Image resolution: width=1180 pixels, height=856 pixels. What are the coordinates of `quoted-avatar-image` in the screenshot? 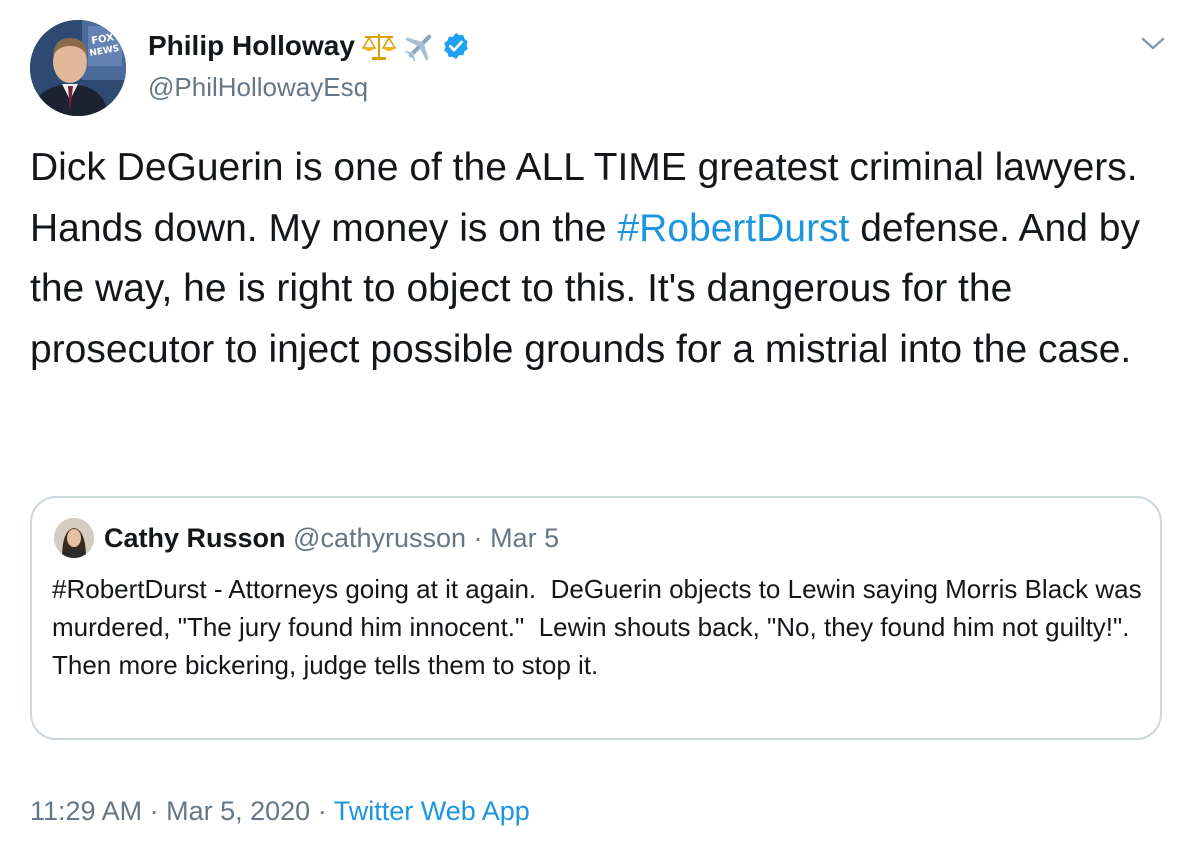 It's located at (74, 538).